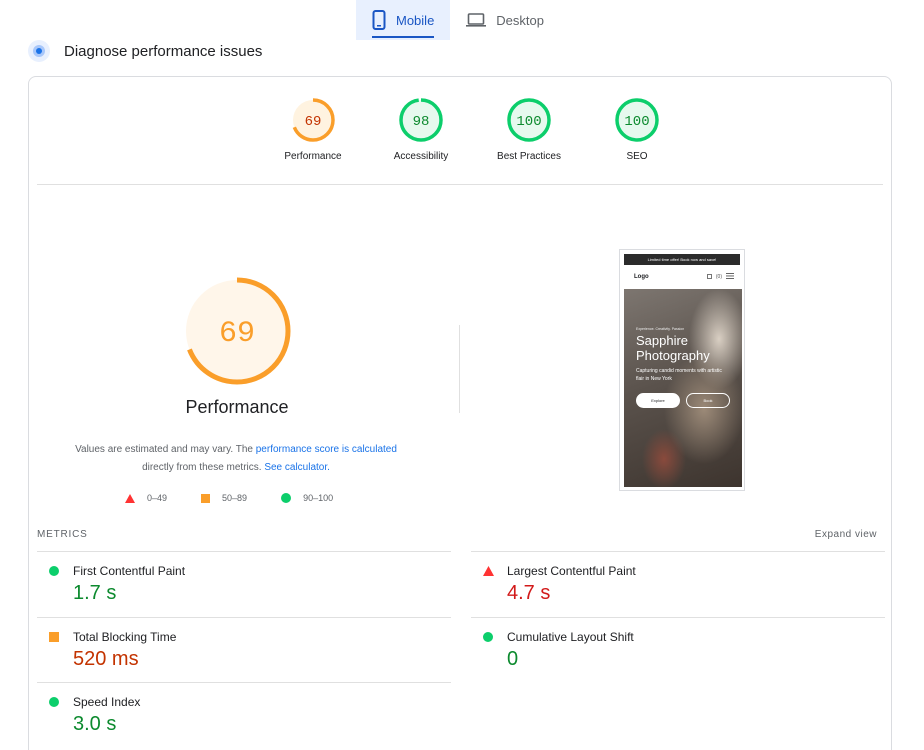  What do you see at coordinates (637, 156) in the screenshot?
I see `gauge-label-seo: SEO` at bounding box center [637, 156].